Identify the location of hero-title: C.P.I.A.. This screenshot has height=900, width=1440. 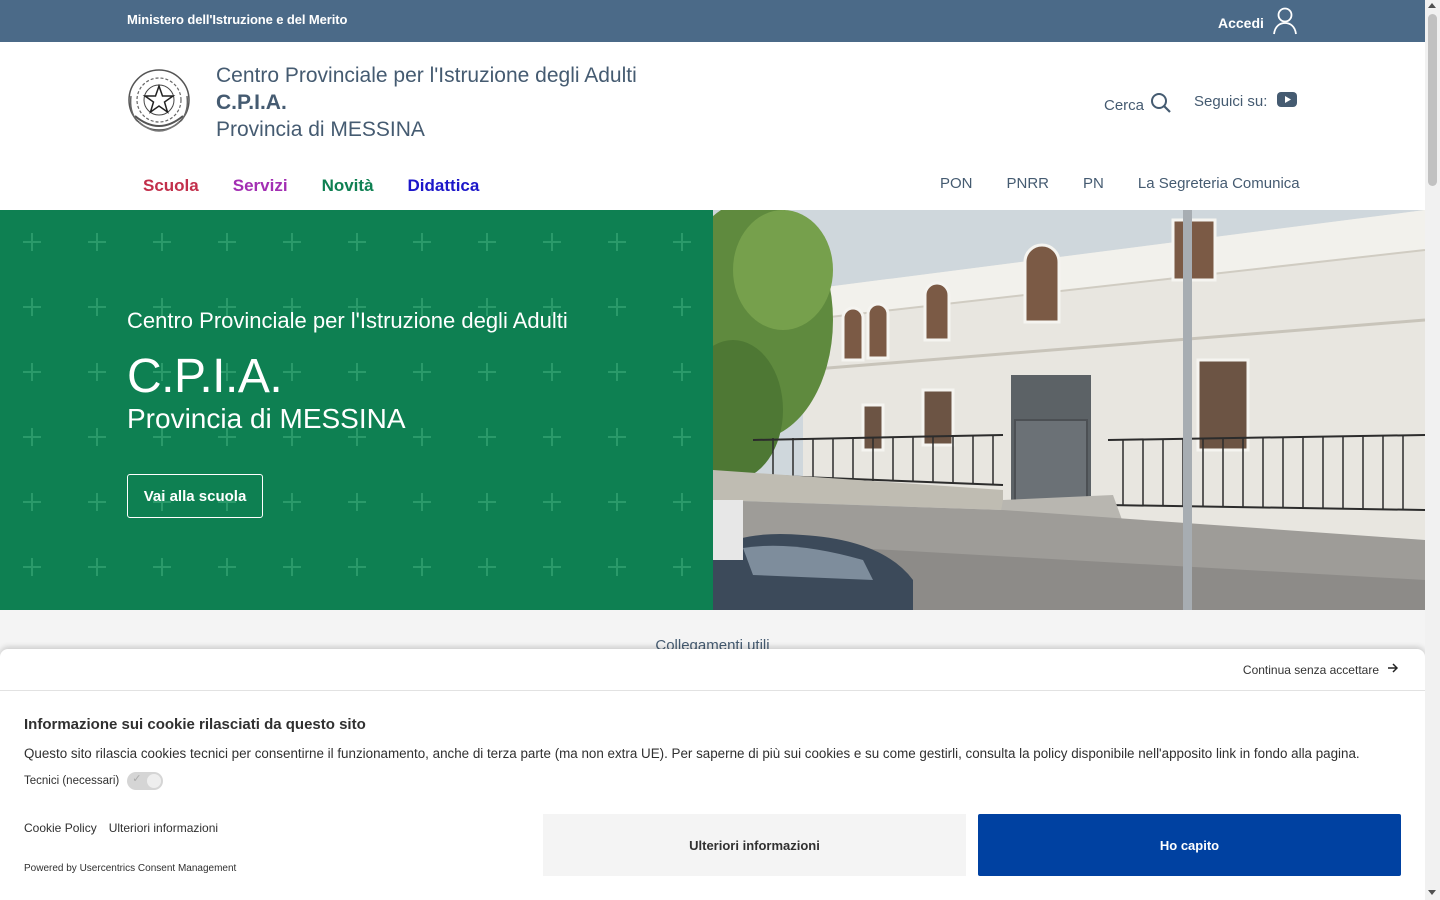
(205, 376).